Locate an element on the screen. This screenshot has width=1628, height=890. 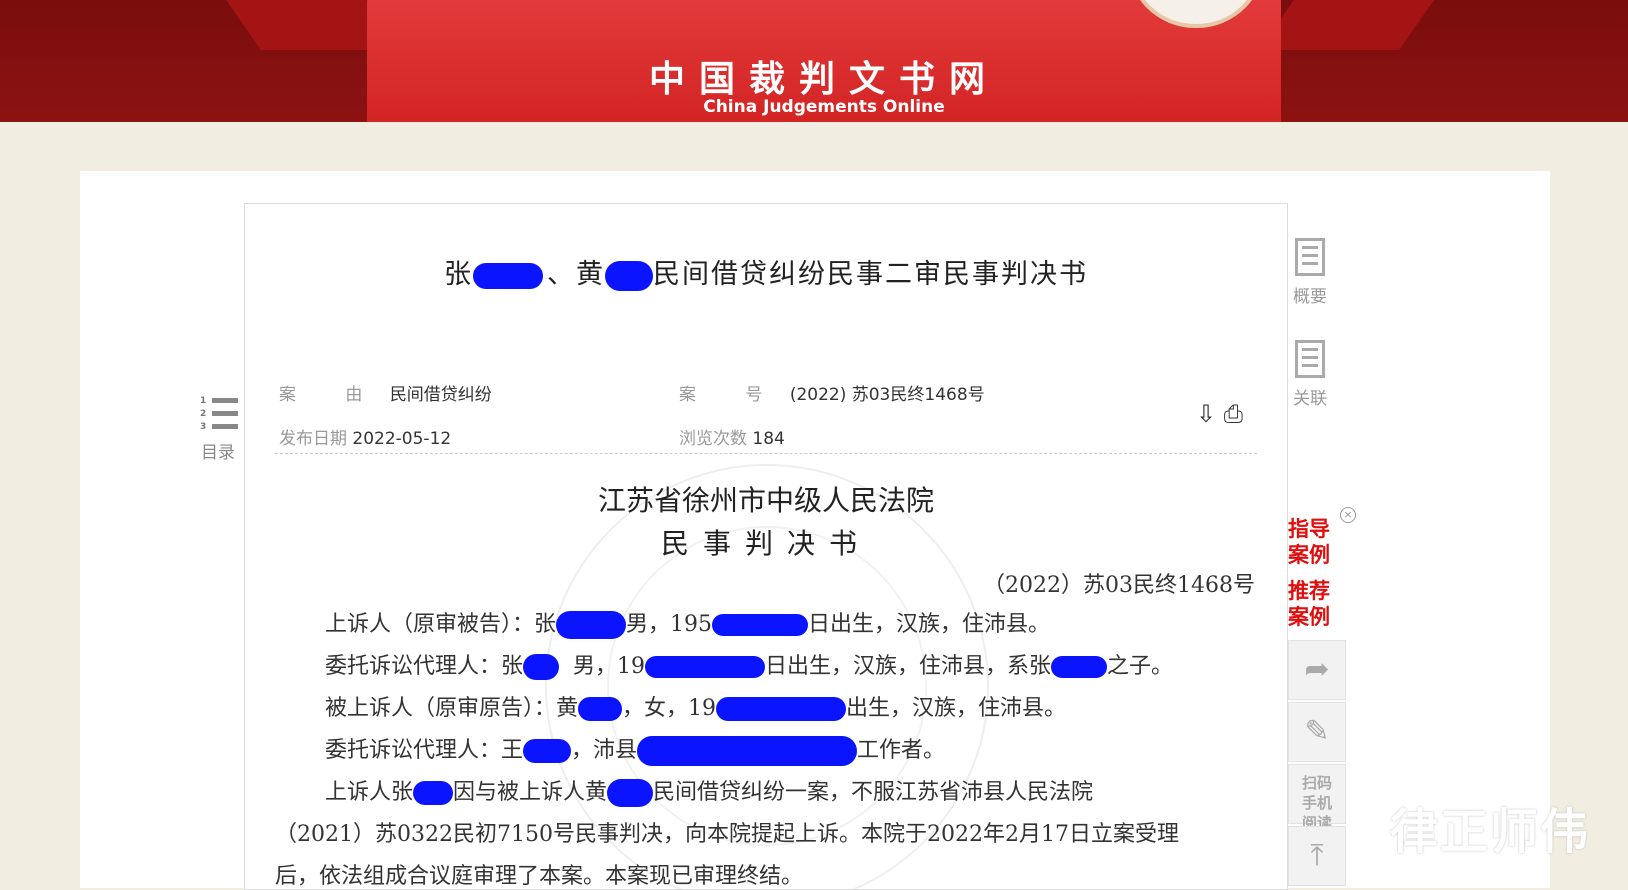
para-text: 男，195 is located at coordinates (669, 624).